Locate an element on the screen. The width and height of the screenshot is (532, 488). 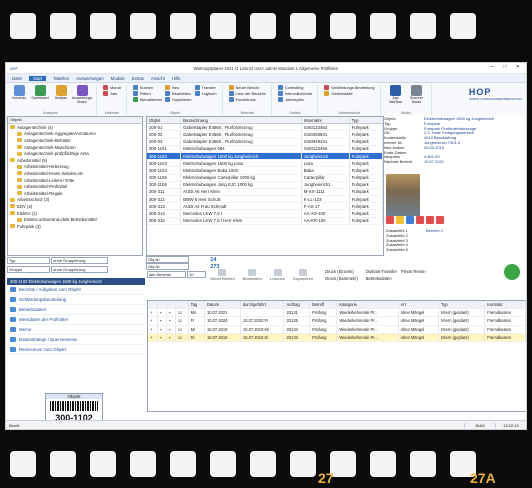
logbook-button: Logbuch is located at coordinates (205, 93).